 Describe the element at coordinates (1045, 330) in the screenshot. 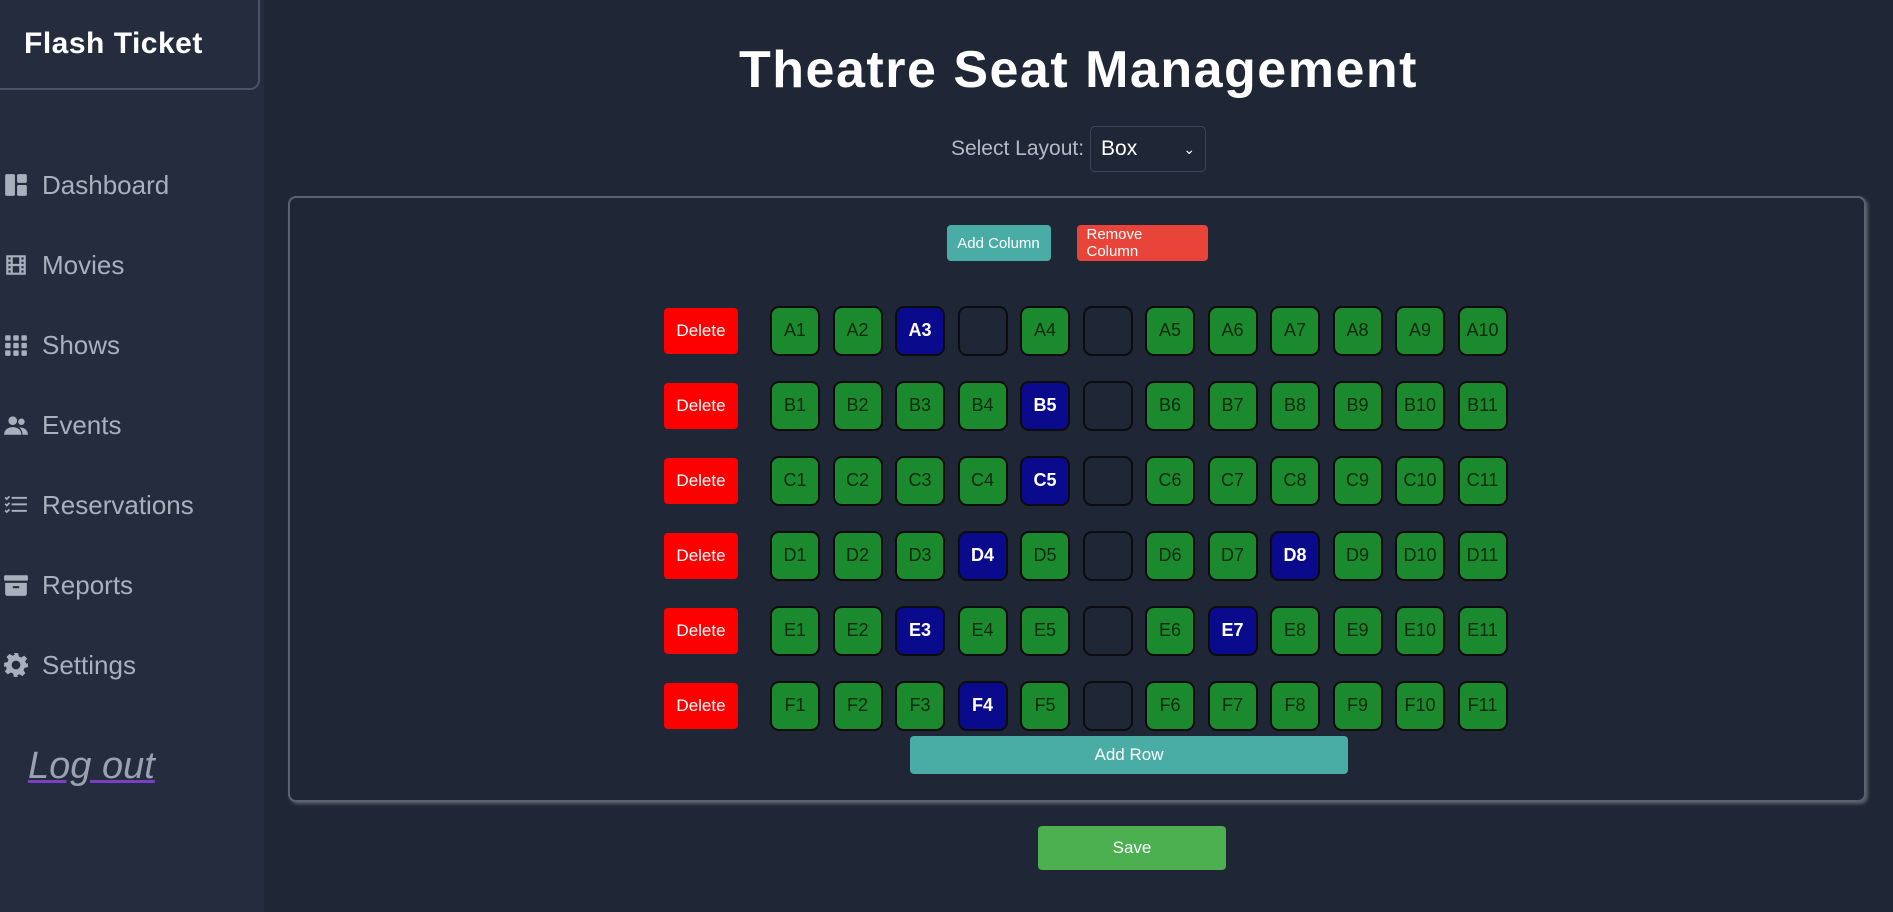

I see `seat: A4` at that location.